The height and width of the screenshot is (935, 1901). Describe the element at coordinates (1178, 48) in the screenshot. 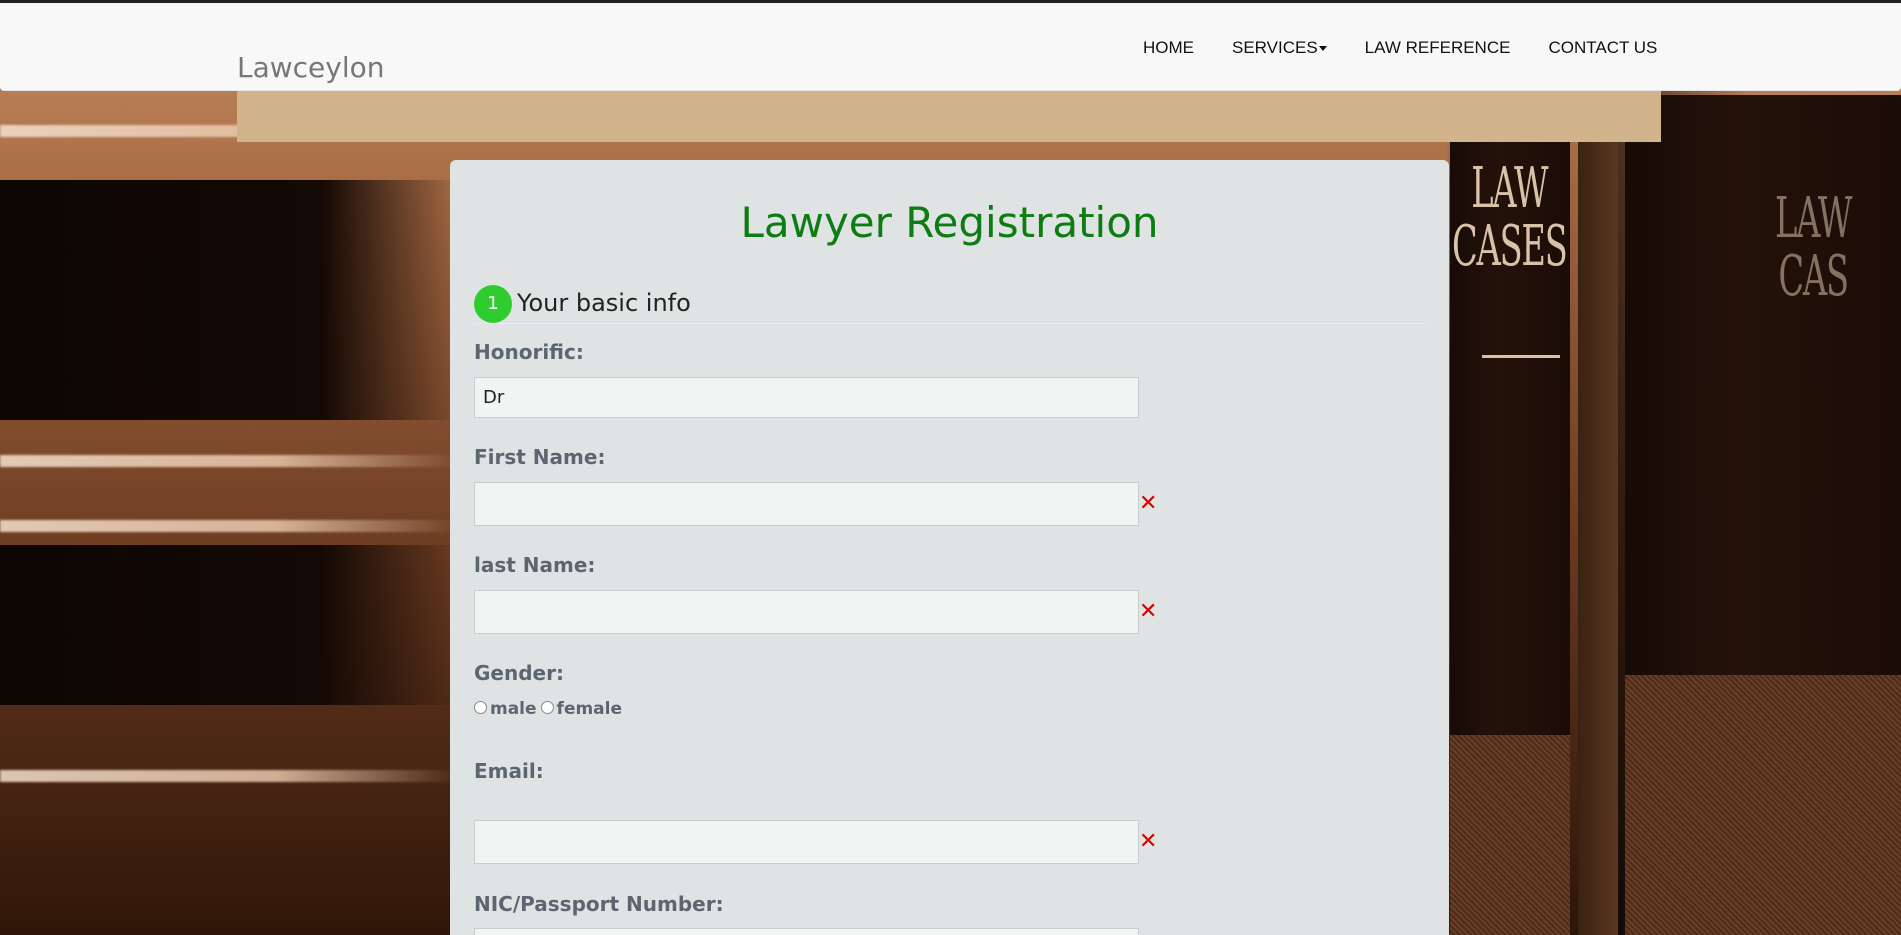

I see `nav-home: HOME` at that location.